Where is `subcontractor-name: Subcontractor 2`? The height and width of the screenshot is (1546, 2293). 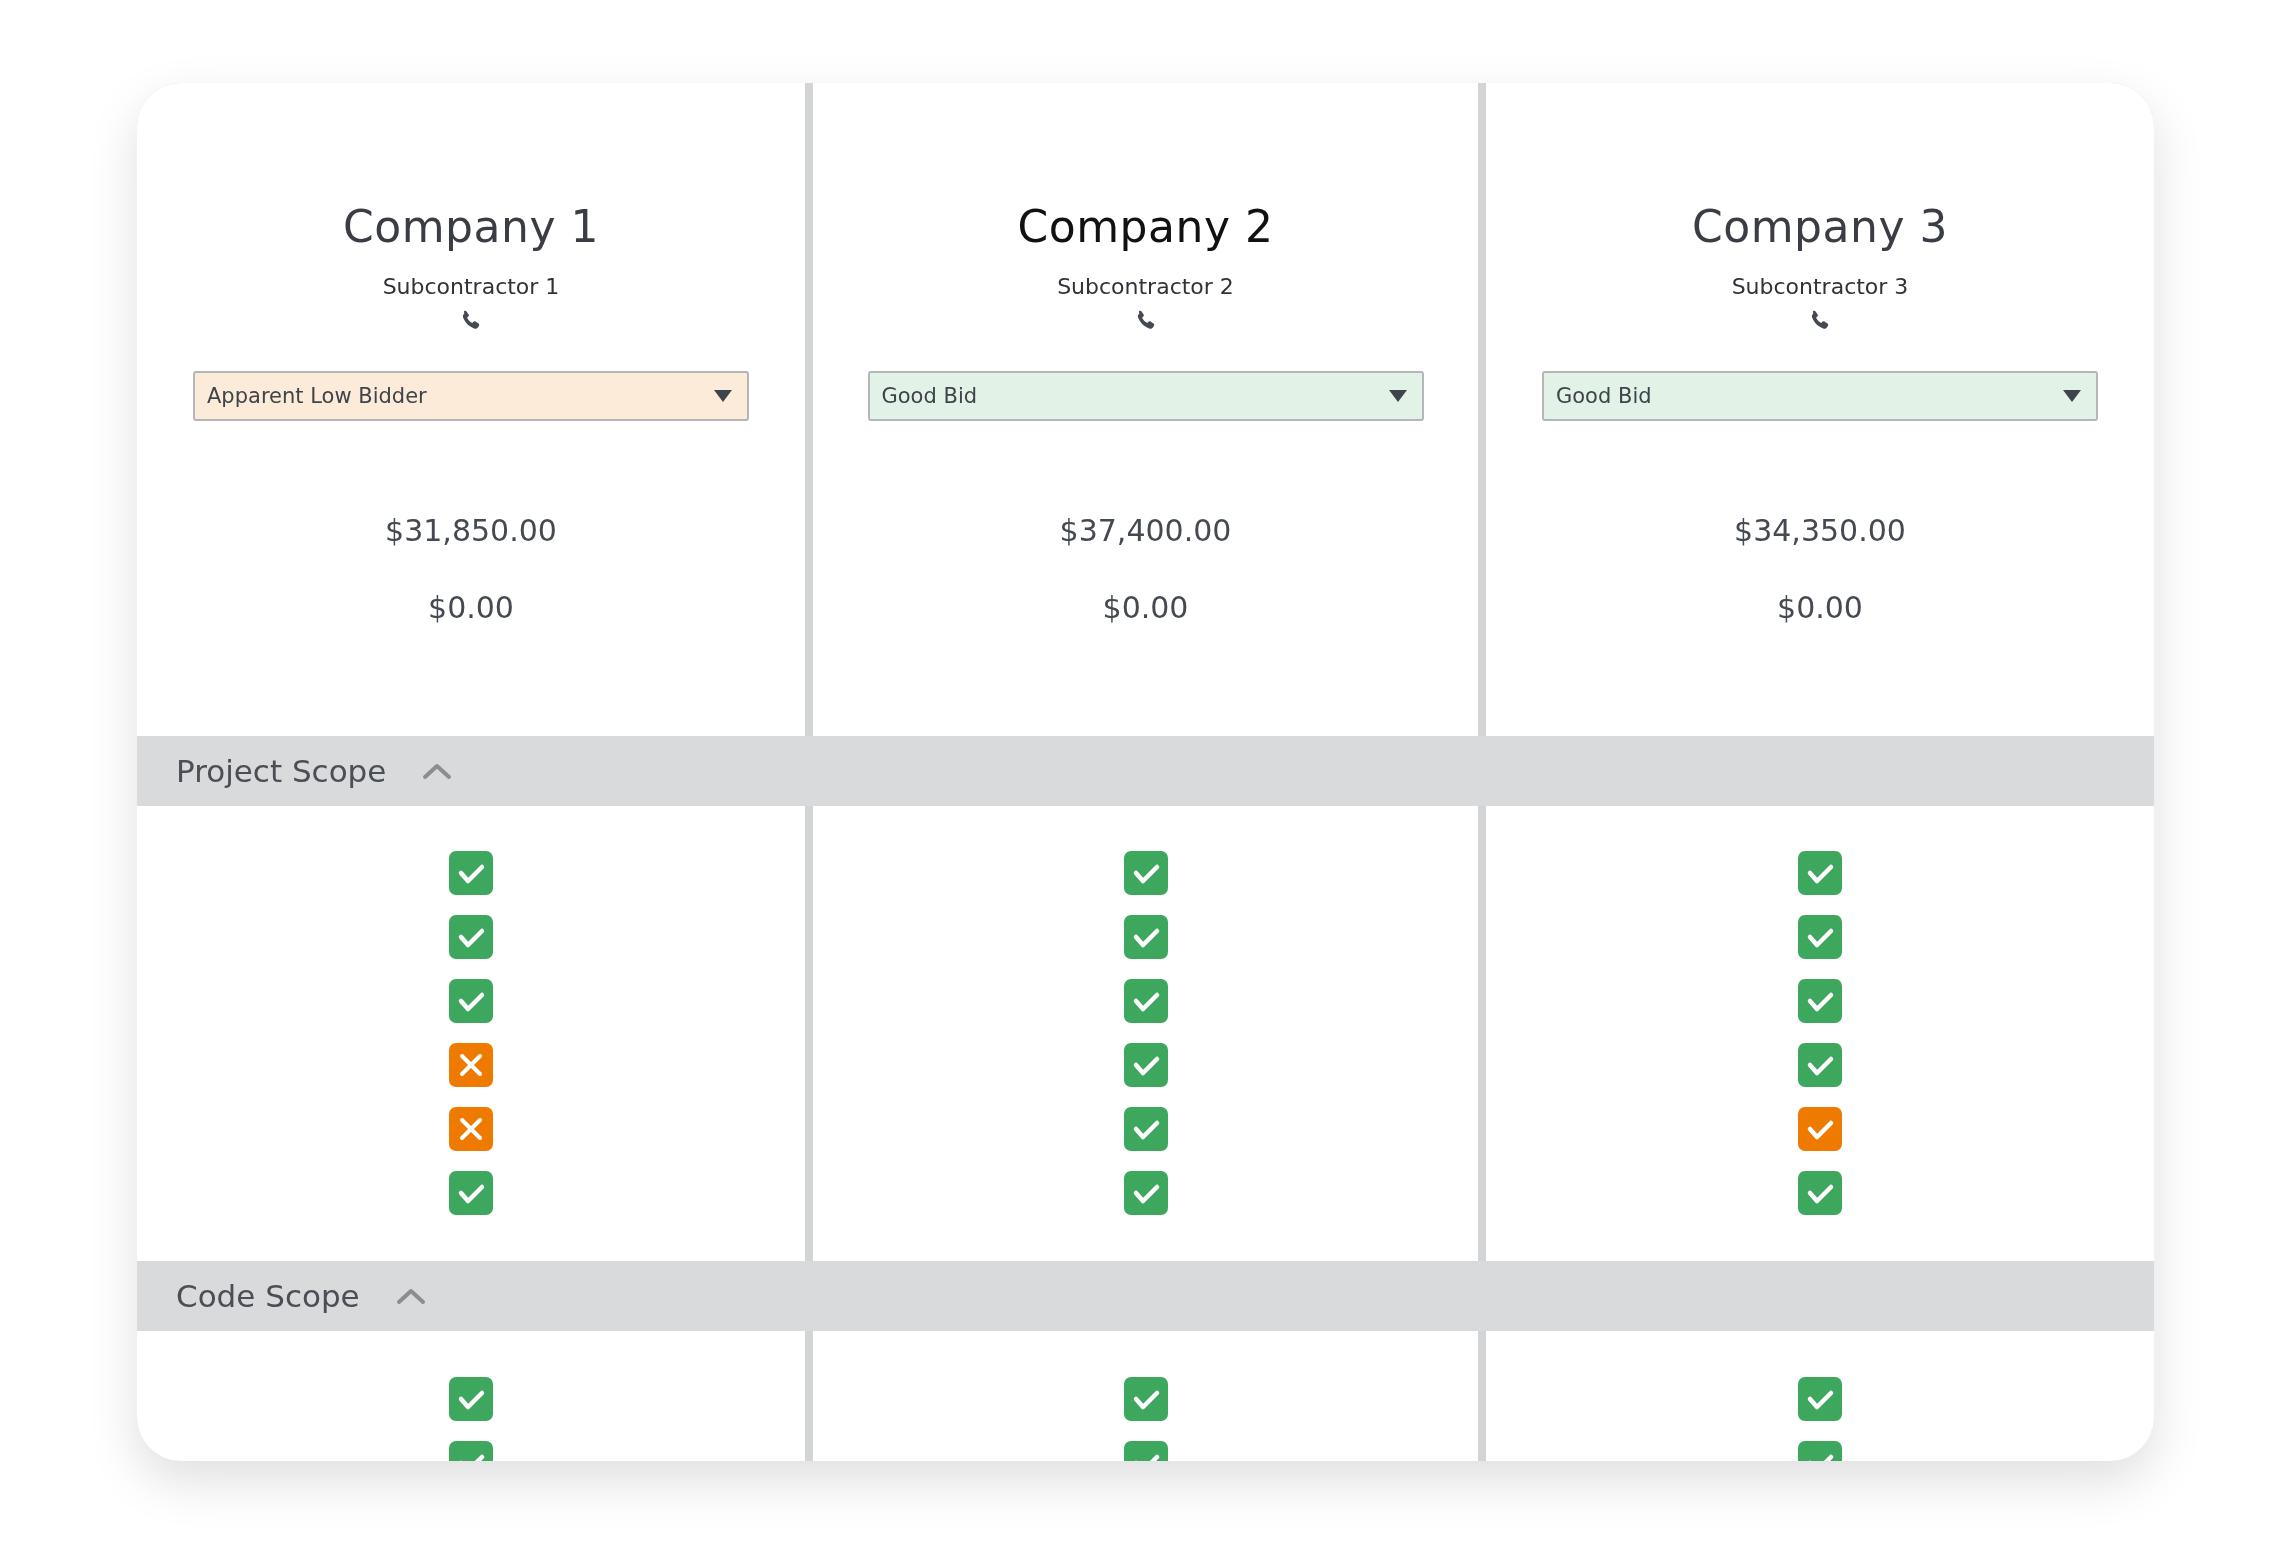 subcontractor-name: Subcontractor 2 is located at coordinates (1145, 286).